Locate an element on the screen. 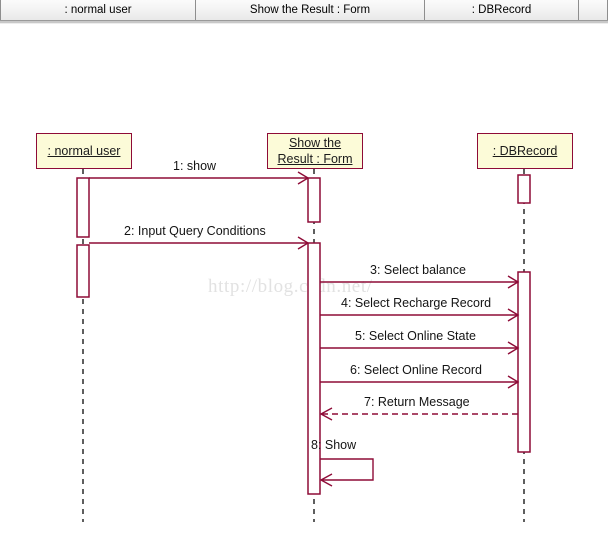  message-label-2: 2: Input Query Conditions is located at coordinates (195, 231).